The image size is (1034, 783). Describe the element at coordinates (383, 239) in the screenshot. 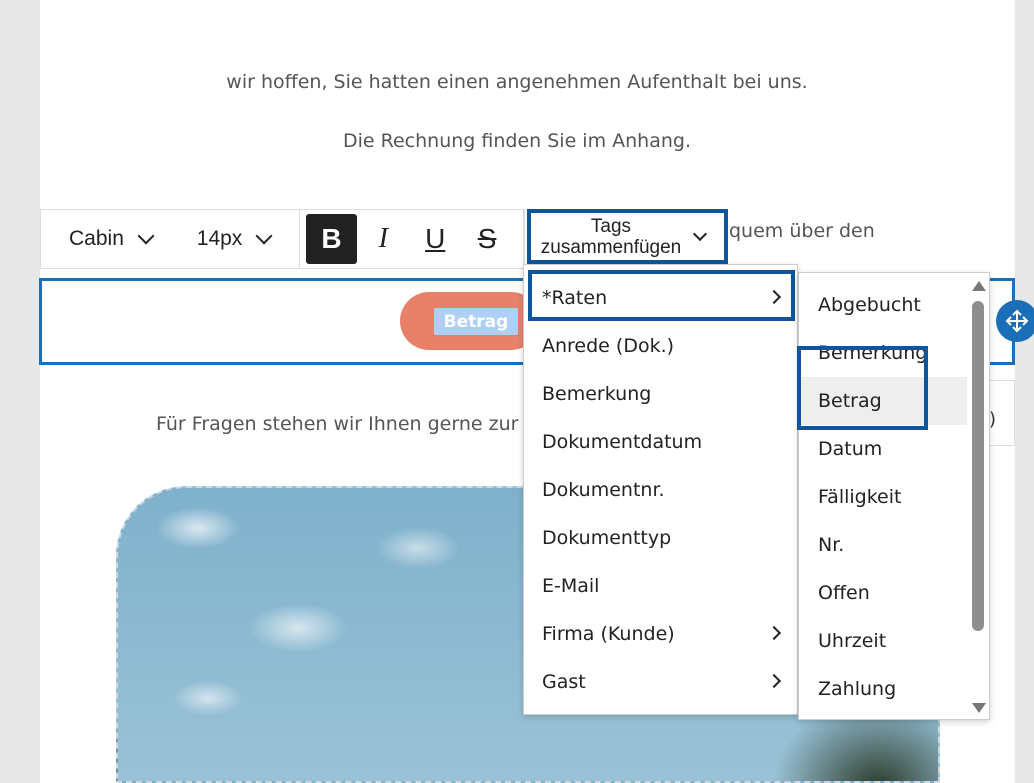

I see `italic-button: I` at that location.